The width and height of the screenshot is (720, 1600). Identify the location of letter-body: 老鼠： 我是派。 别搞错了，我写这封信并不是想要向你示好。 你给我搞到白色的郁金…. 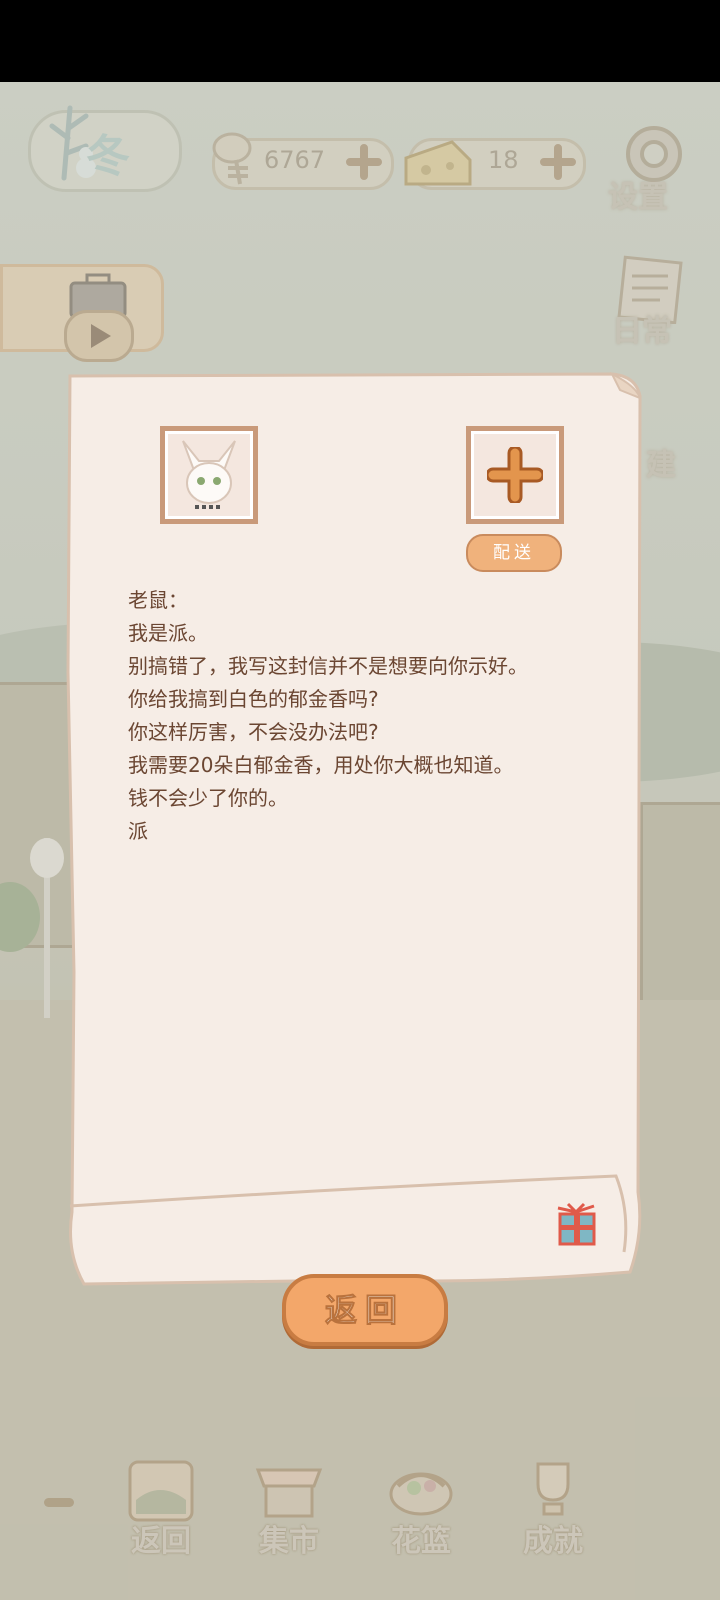
(373, 716).